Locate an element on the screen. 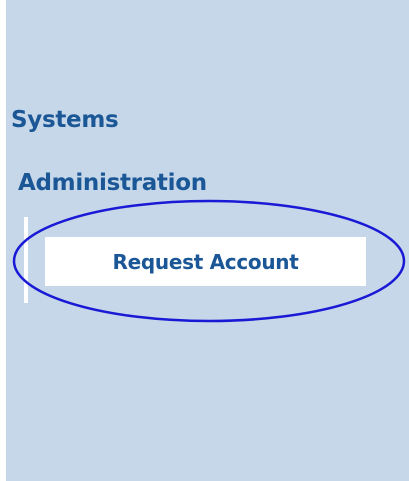  submenu-indicator-bar is located at coordinates (26, 260).